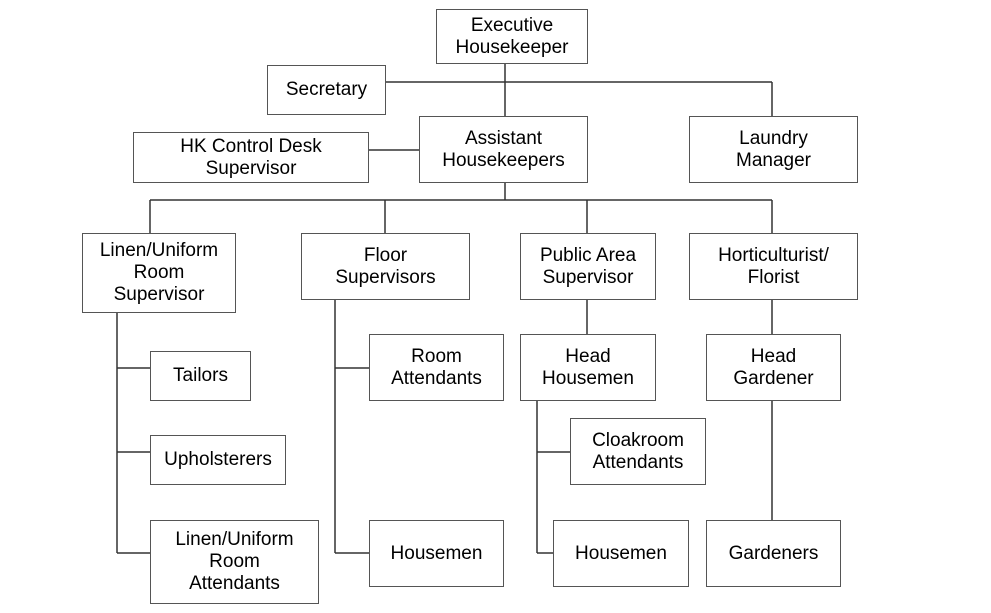  I want to click on node-tailors: Tailors, so click(200, 376).